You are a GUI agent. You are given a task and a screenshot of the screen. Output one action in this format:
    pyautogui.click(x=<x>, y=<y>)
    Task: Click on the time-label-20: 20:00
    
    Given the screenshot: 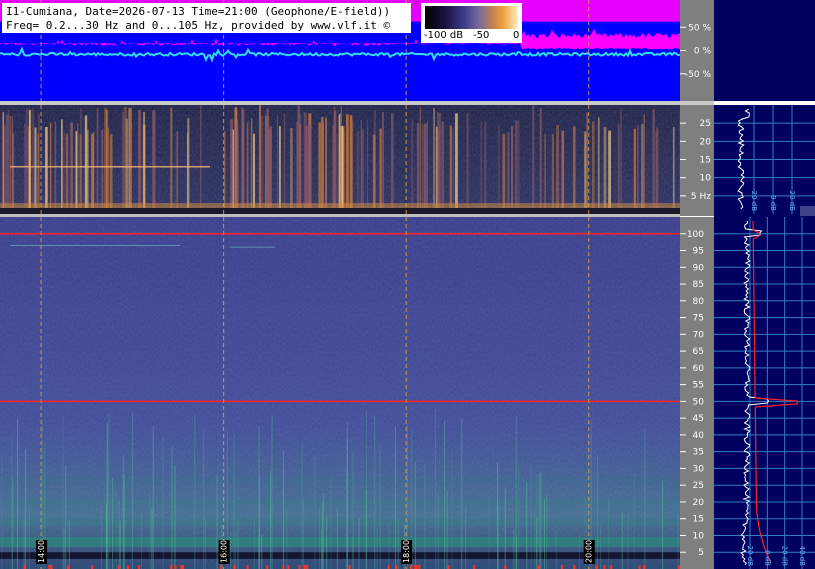 What is the action you would take?
    pyautogui.click(x=589, y=551)
    